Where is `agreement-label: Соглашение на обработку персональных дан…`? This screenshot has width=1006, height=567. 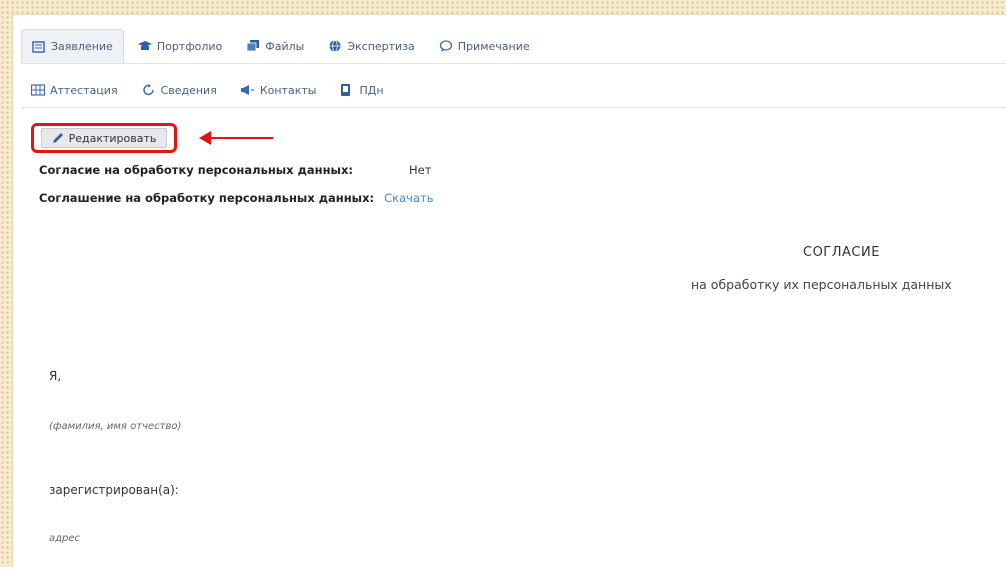 agreement-label: Соглашение на обработку персональных дан… is located at coordinates (207, 198).